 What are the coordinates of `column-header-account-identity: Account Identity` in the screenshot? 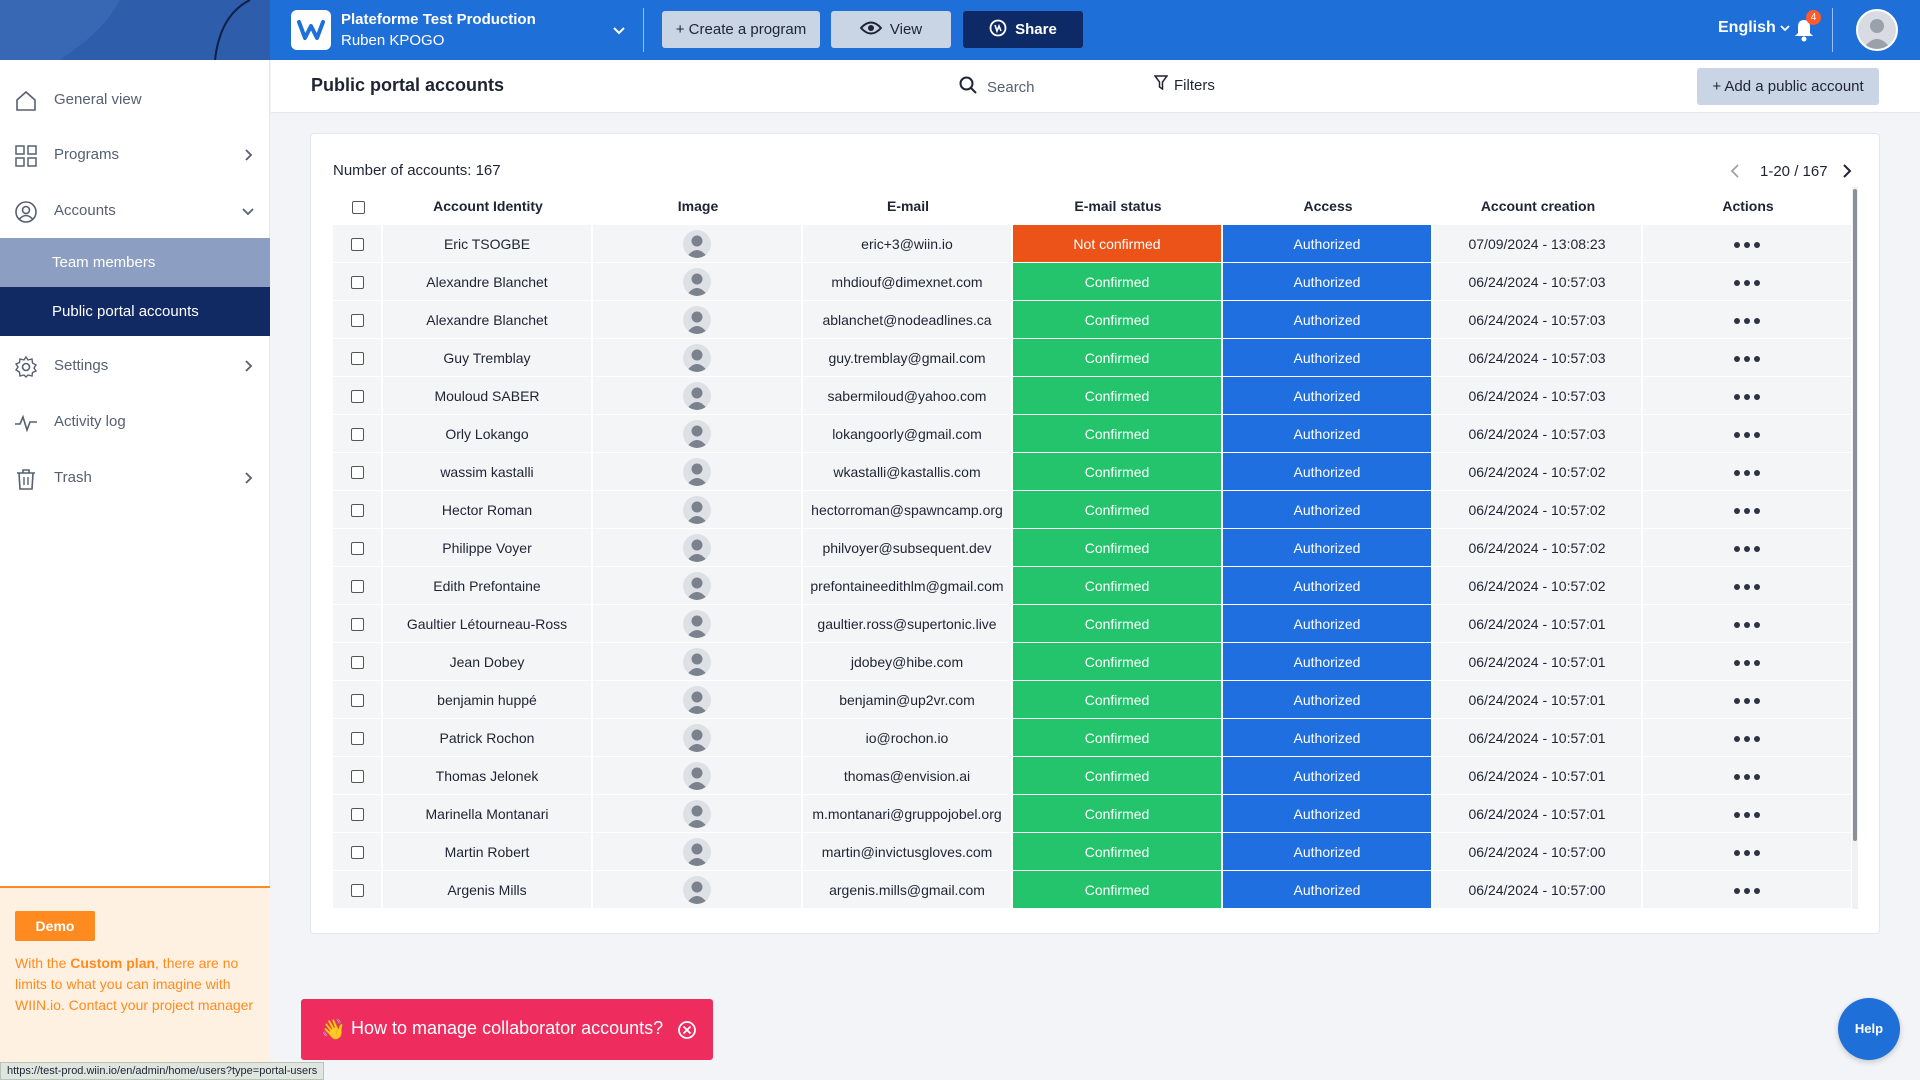 It's located at (488, 206).